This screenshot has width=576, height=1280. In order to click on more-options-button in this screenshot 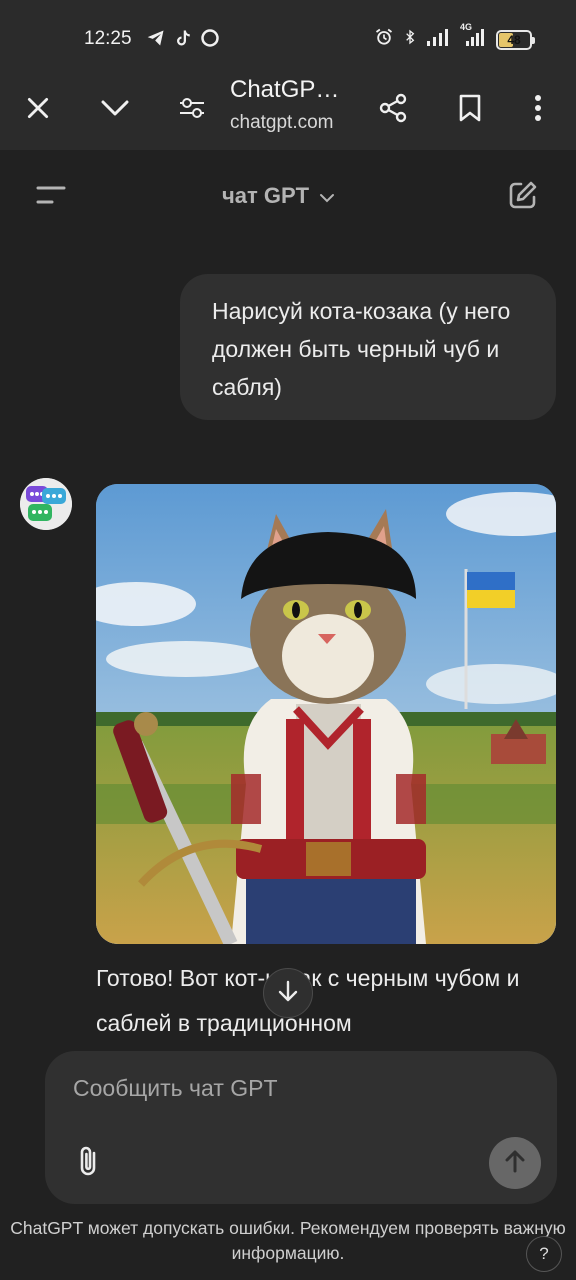, I will do `click(538, 110)`.